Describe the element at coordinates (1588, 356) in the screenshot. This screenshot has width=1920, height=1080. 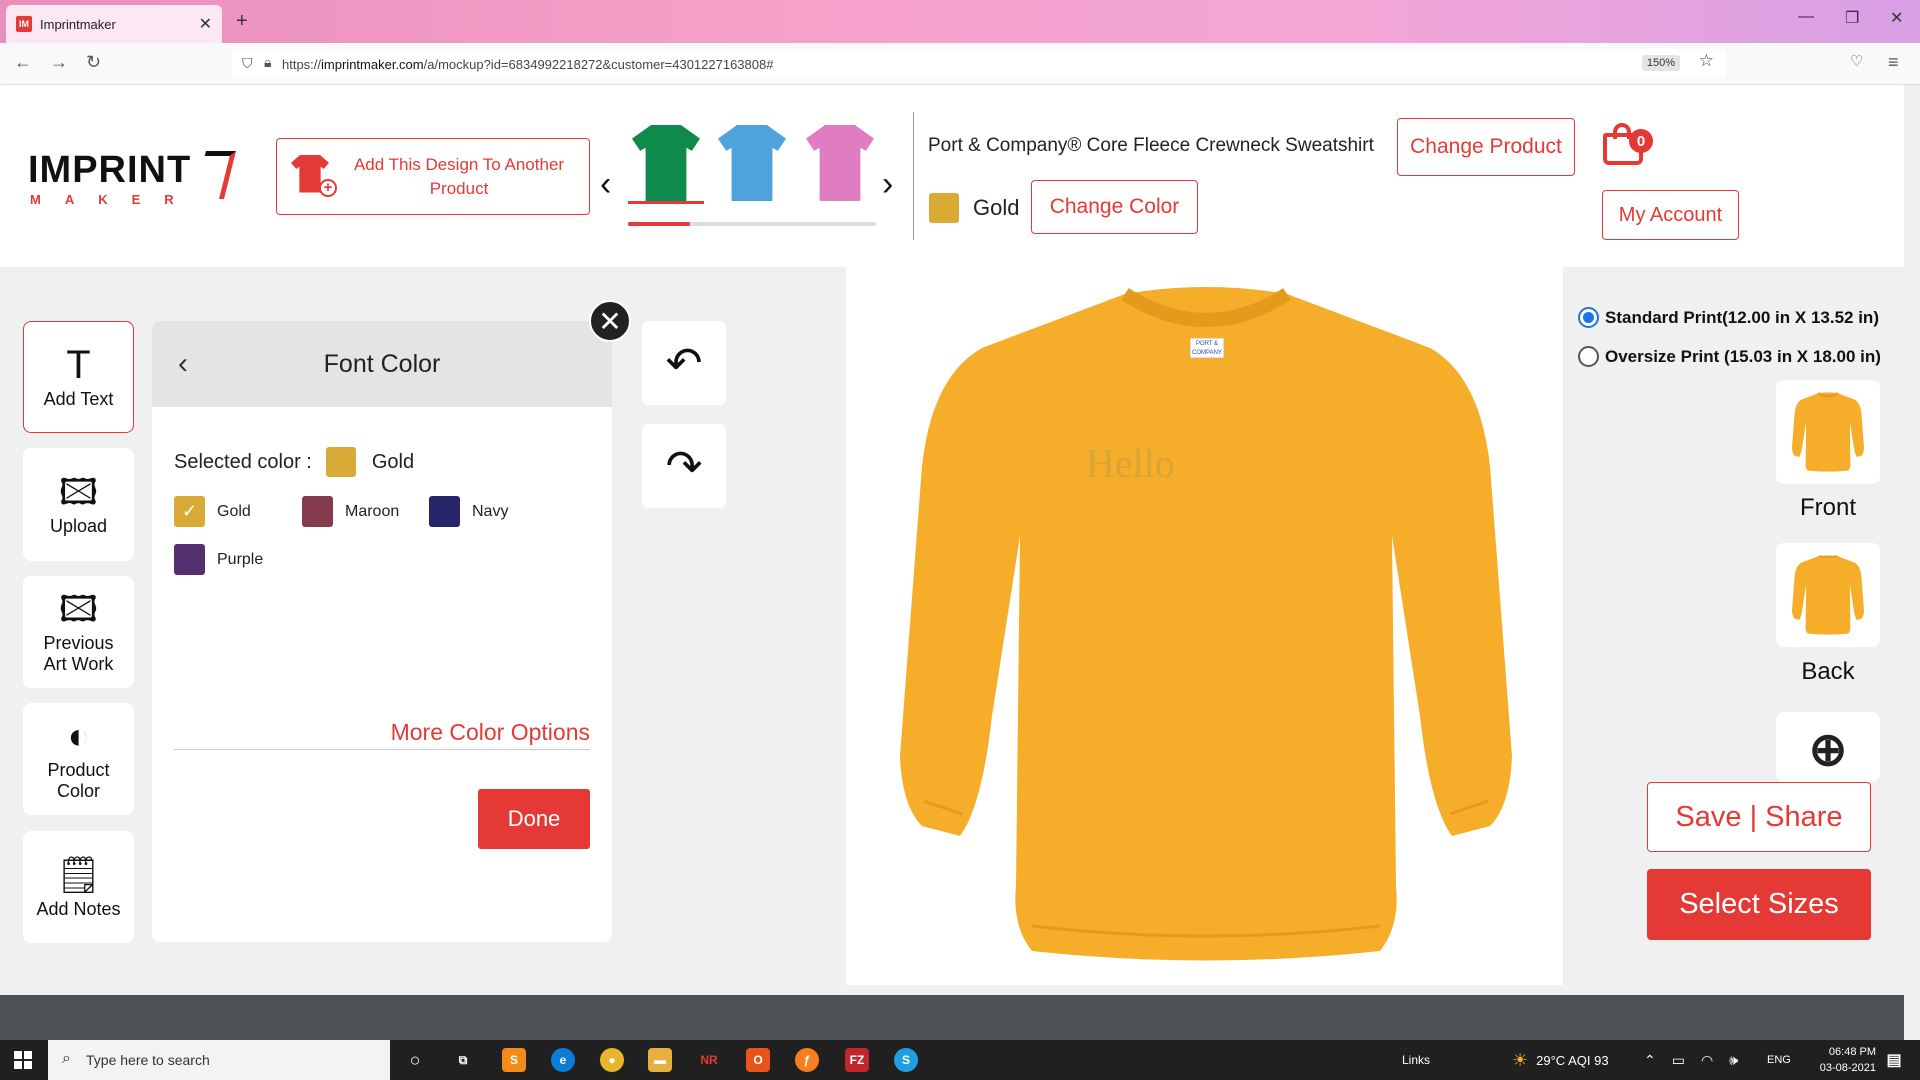
I see `radio-unselected-icon` at that location.